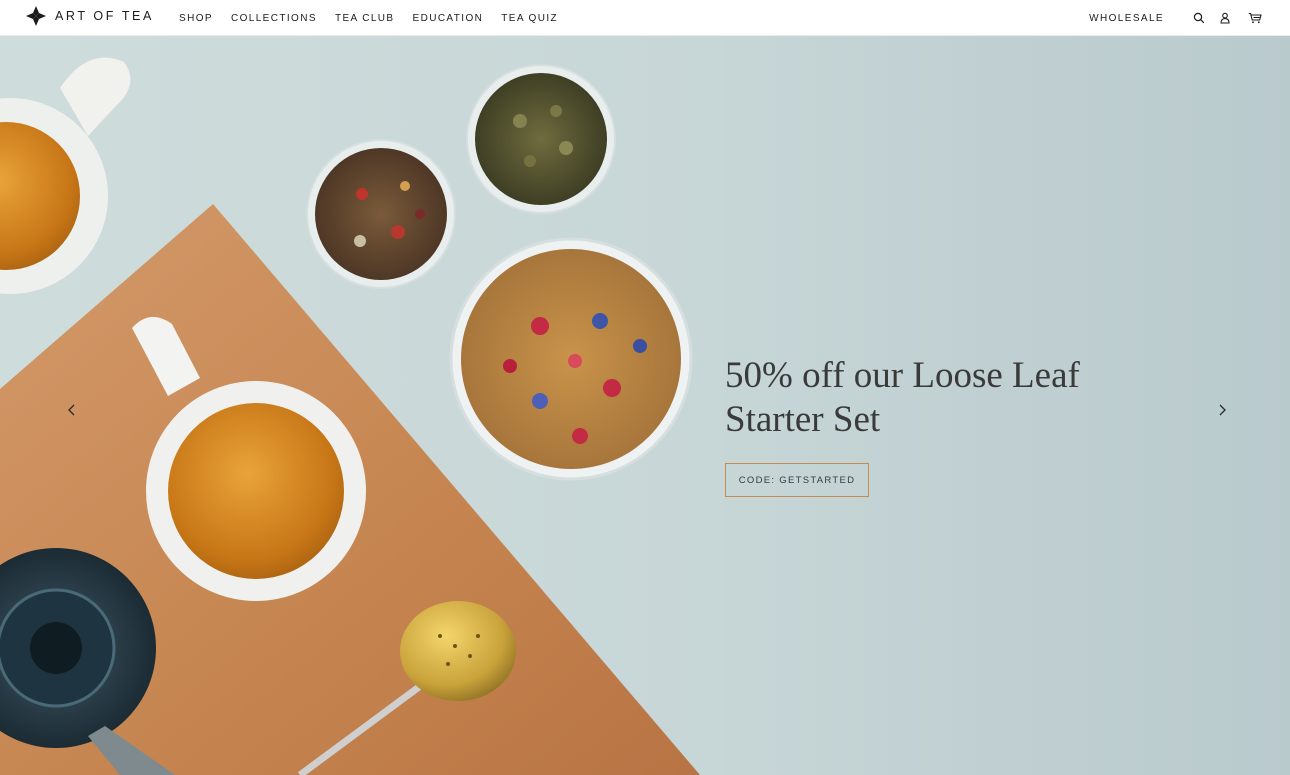 This screenshot has width=1290, height=775. What do you see at coordinates (36, 16) in the screenshot?
I see `logo-mark-icon` at bounding box center [36, 16].